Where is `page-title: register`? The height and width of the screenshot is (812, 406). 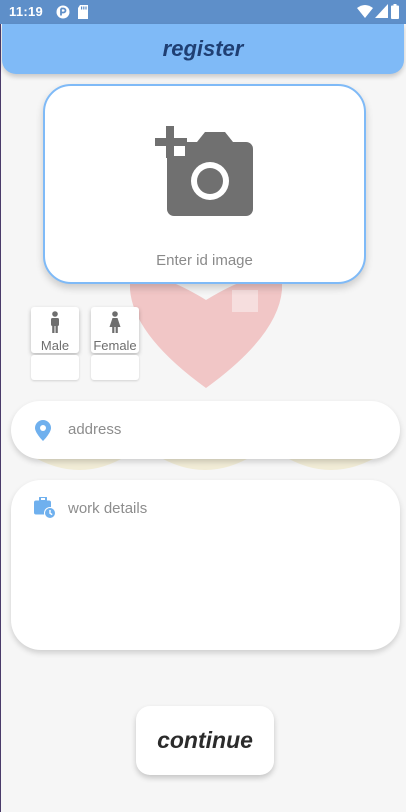
page-title: register is located at coordinates (203, 48).